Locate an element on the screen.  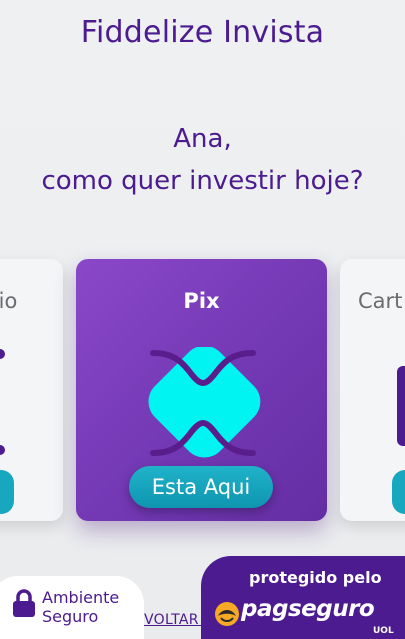
card-illustration-partial is located at coordinates (401, 406).